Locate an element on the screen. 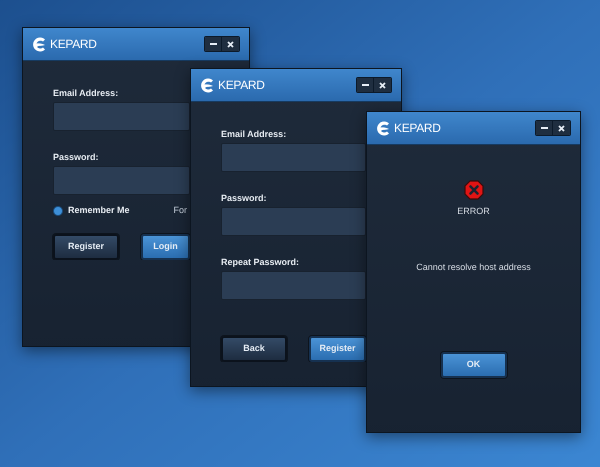  action-button: Login is located at coordinates (165, 247).